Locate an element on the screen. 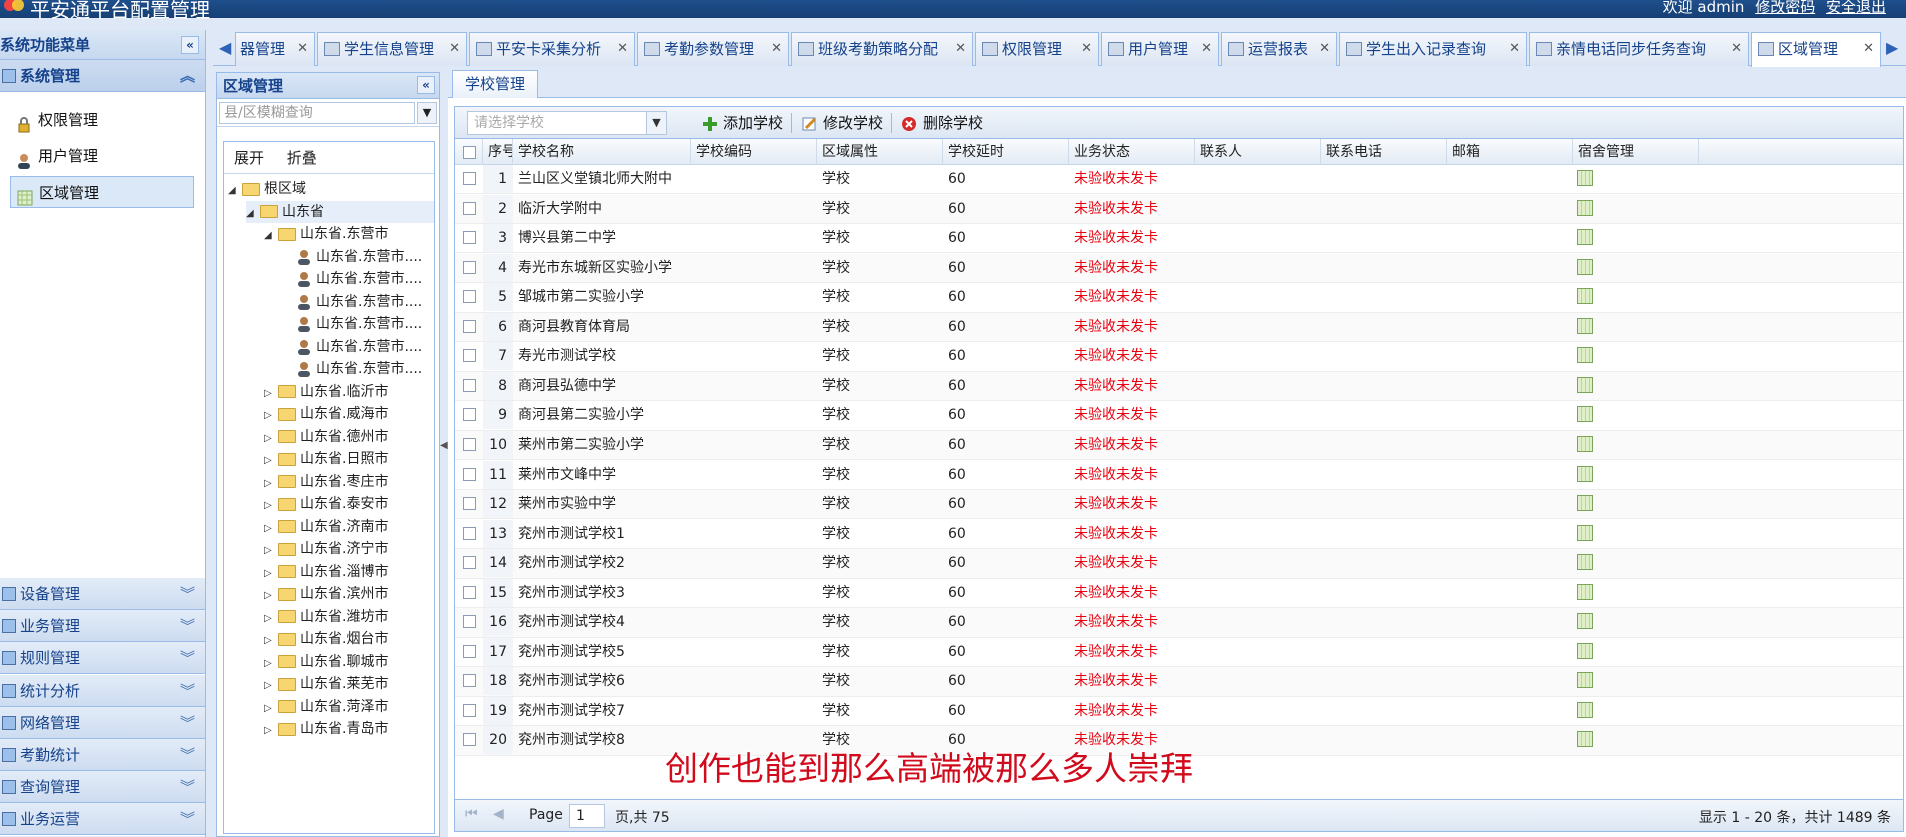 This screenshot has height=837, width=1906. edit-school-button: 修改学校 is located at coordinates (842, 123).